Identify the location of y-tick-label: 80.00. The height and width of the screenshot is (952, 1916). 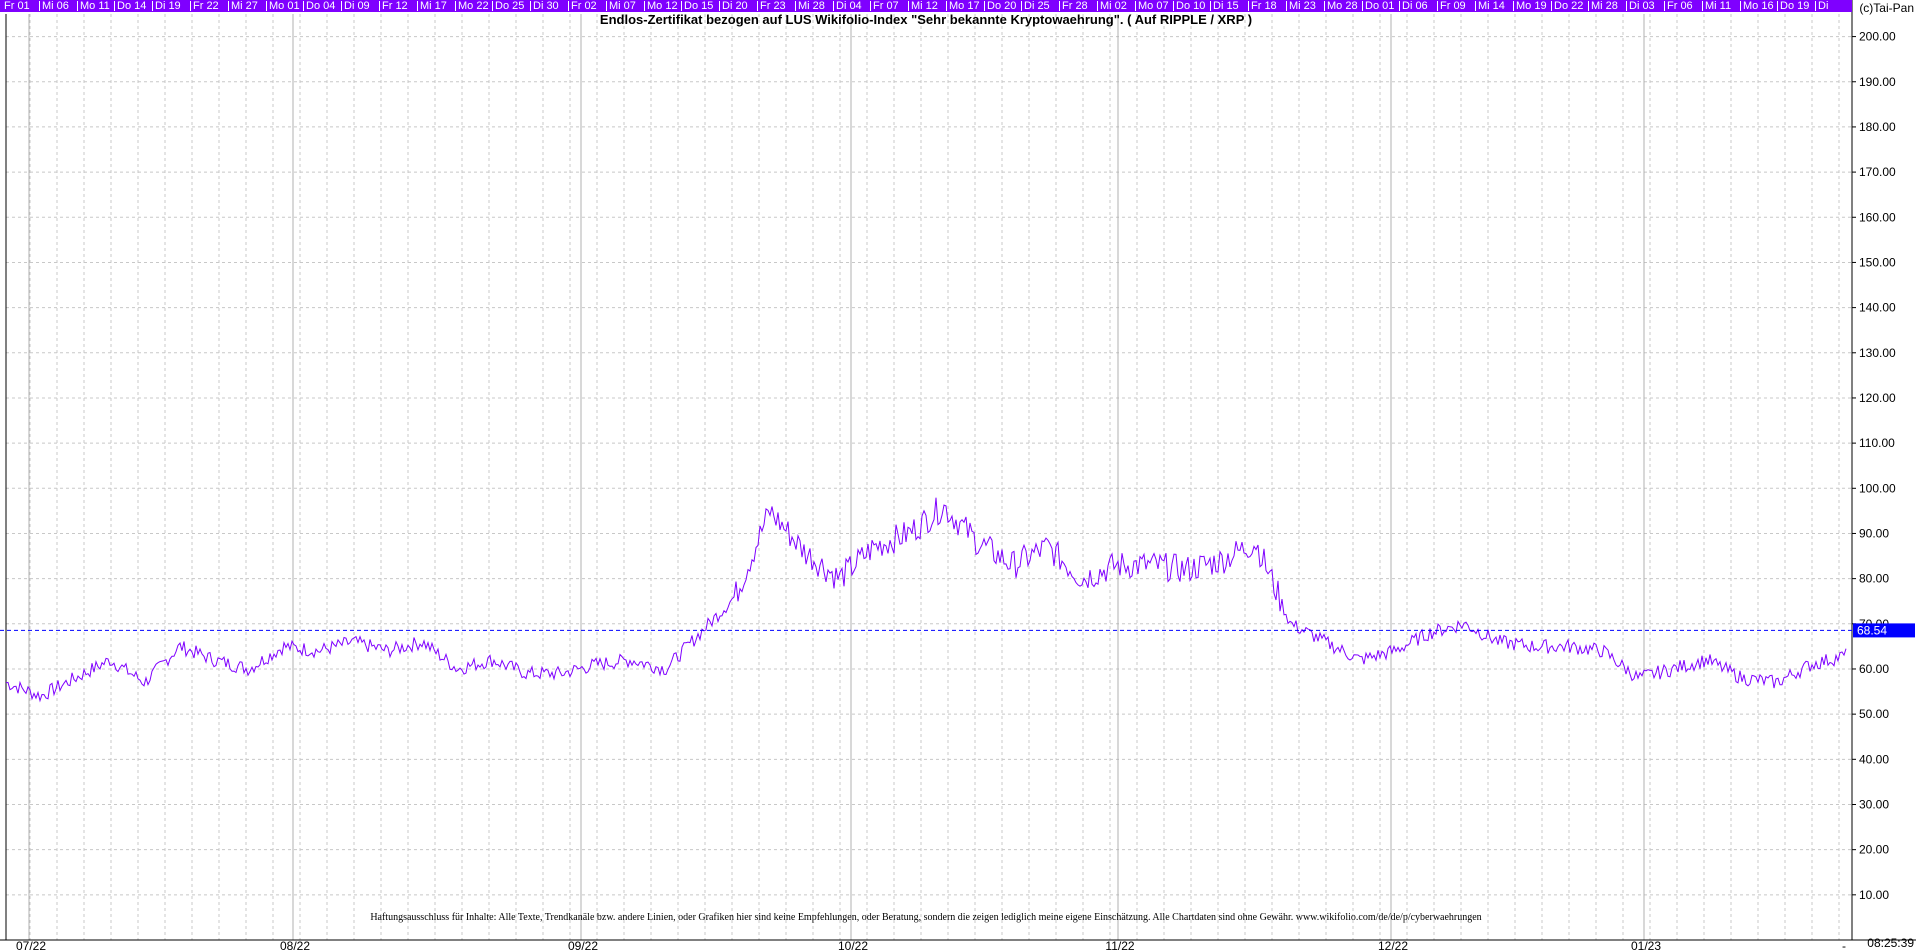
(1874, 579).